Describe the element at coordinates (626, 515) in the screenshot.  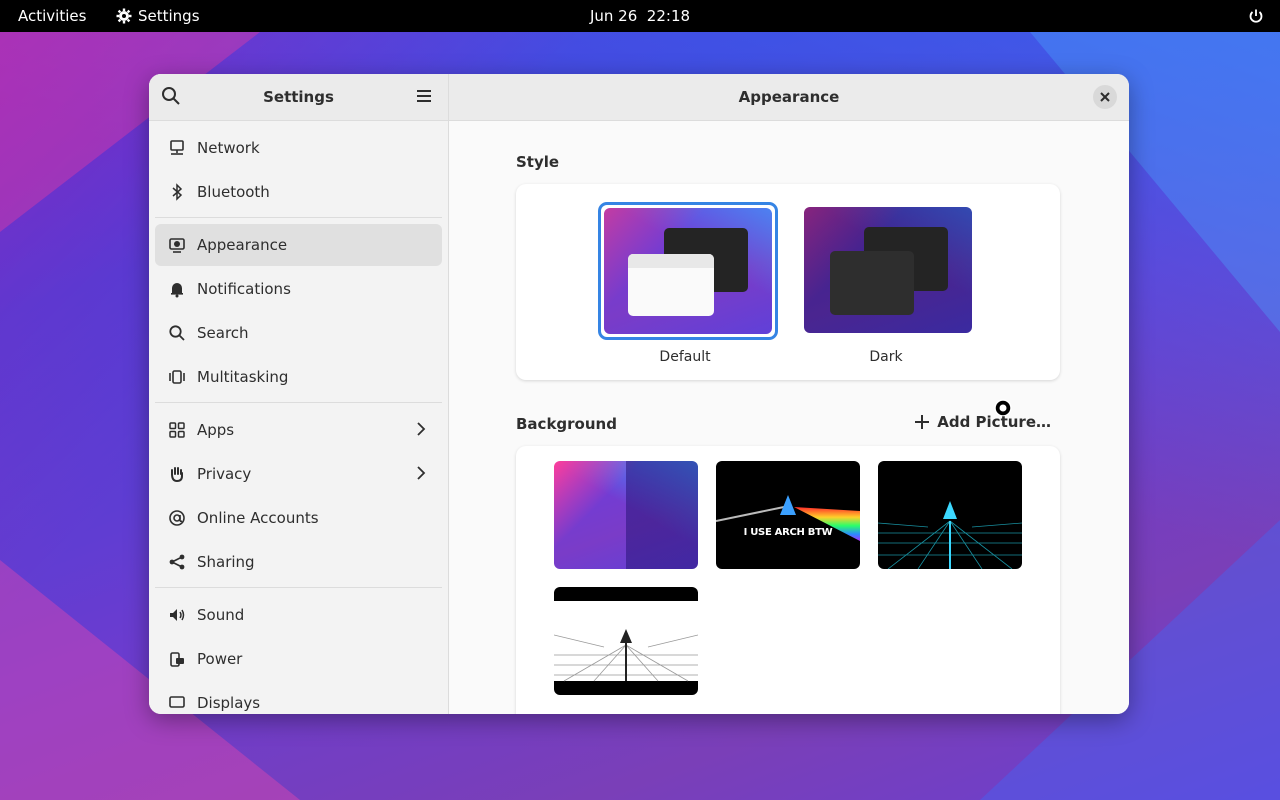
I see `wallpaper-default` at that location.